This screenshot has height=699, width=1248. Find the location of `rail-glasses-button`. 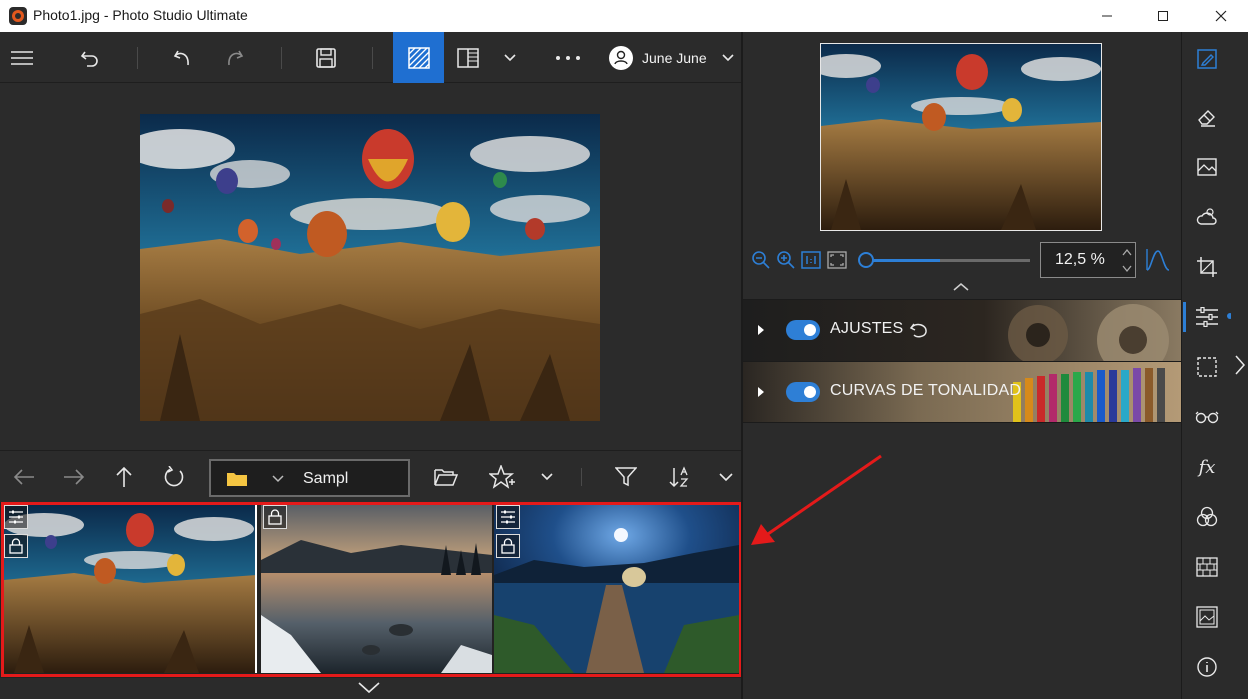

rail-glasses-button is located at coordinates (1207, 417).